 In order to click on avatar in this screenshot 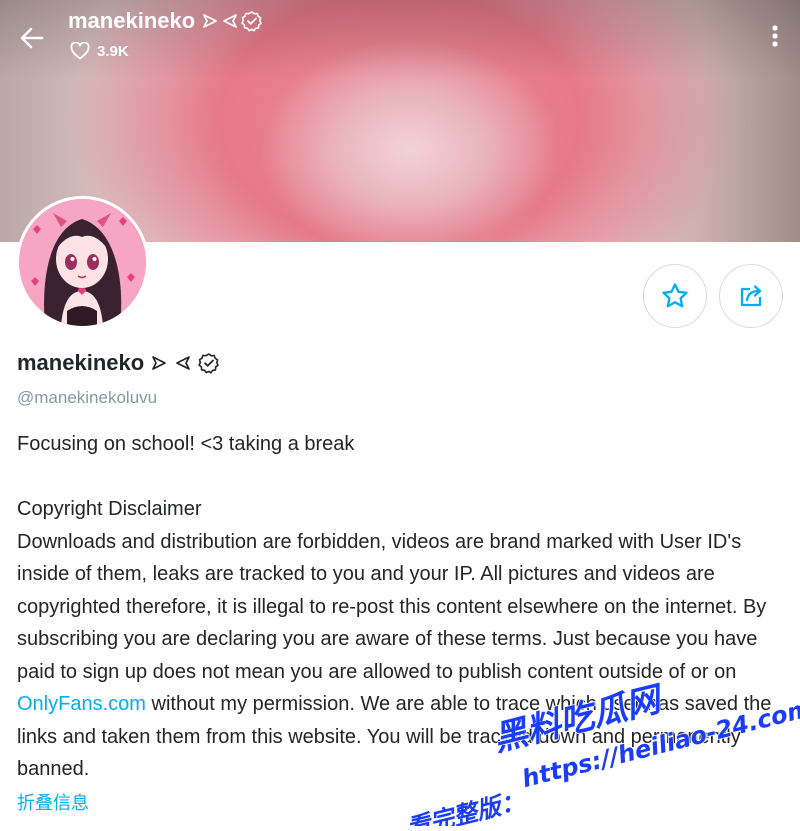, I will do `click(82, 262)`.